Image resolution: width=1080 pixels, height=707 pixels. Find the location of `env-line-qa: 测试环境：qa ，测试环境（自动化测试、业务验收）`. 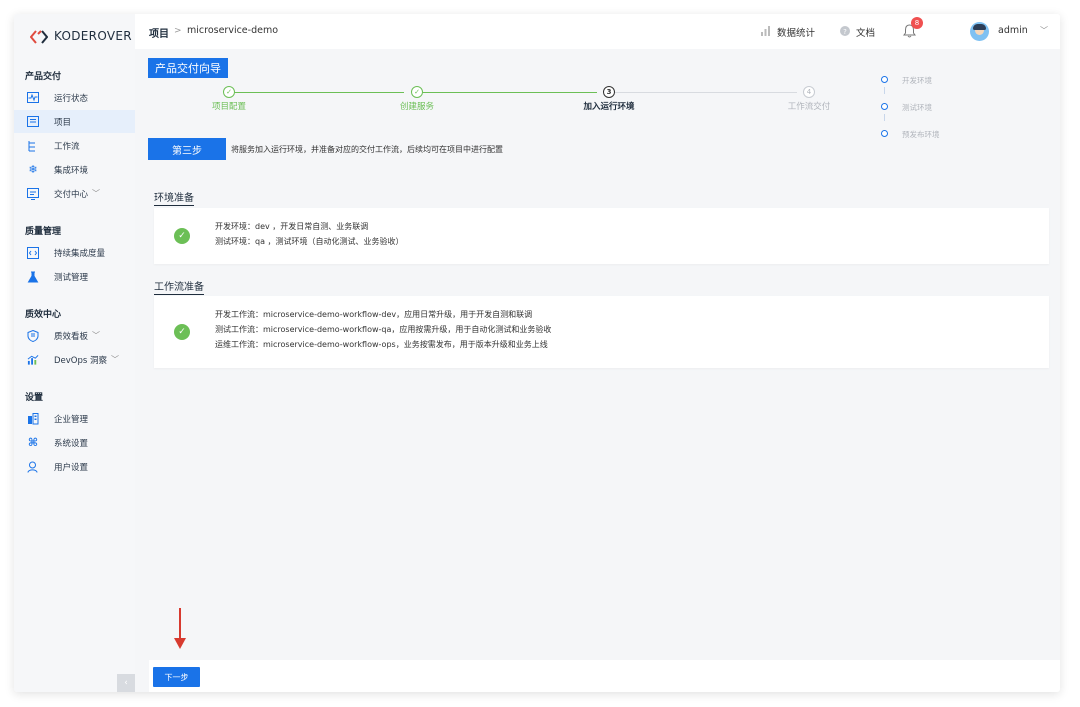

env-line-qa: 测试环境：qa ，测试环境（自动化测试、业务验收） is located at coordinates (309, 241).